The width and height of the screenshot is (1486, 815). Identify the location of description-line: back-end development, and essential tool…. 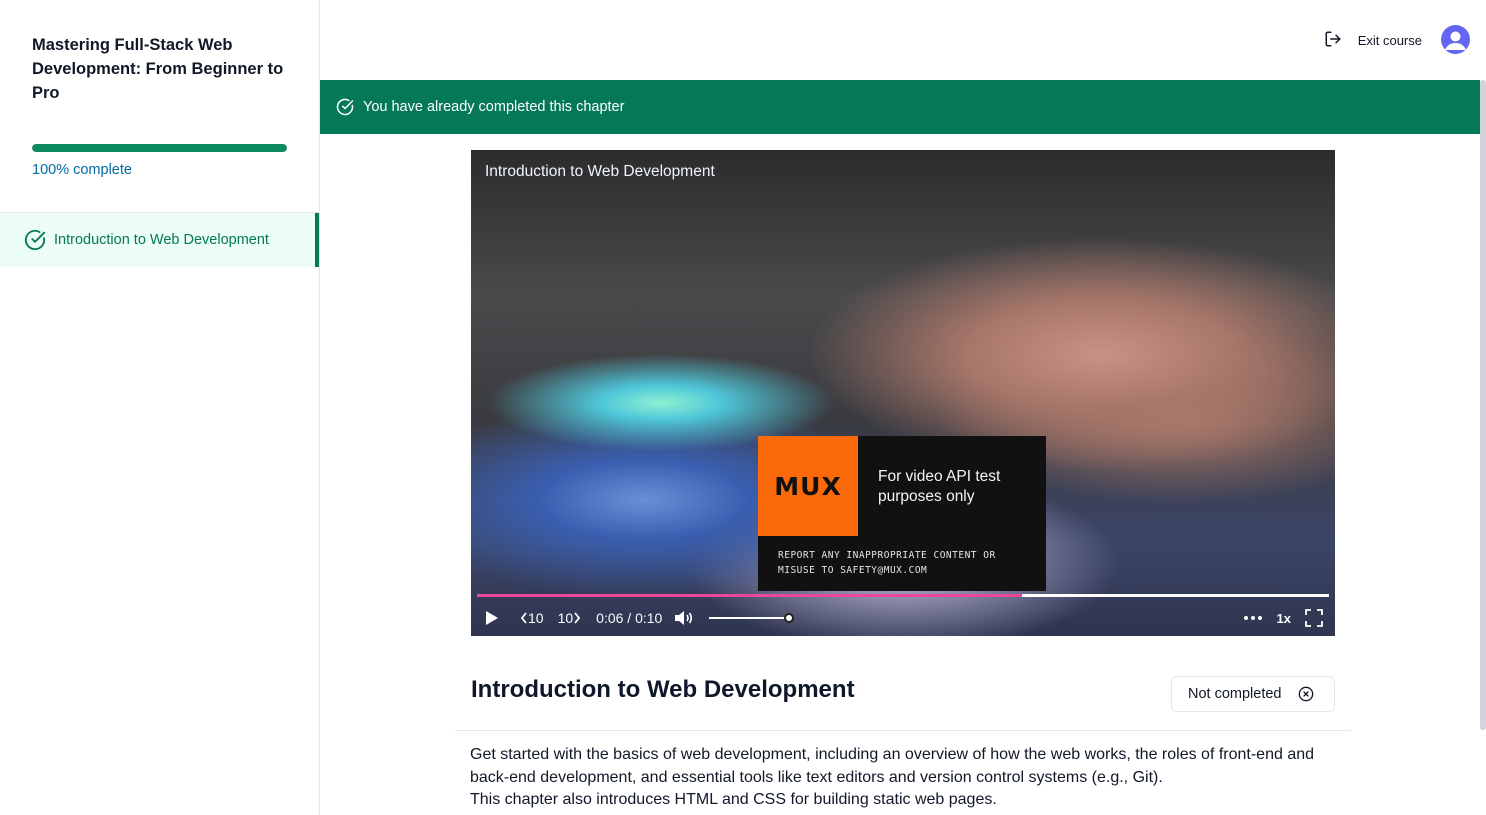
(816, 777).